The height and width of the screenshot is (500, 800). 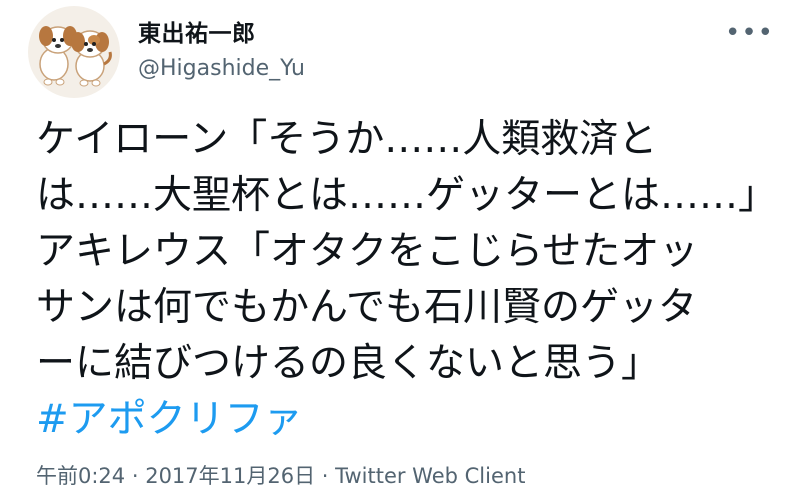 What do you see at coordinates (197, 31) in the screenshot?
I see `display-name: 東出祐一郎` at bounding box center [197, 31].